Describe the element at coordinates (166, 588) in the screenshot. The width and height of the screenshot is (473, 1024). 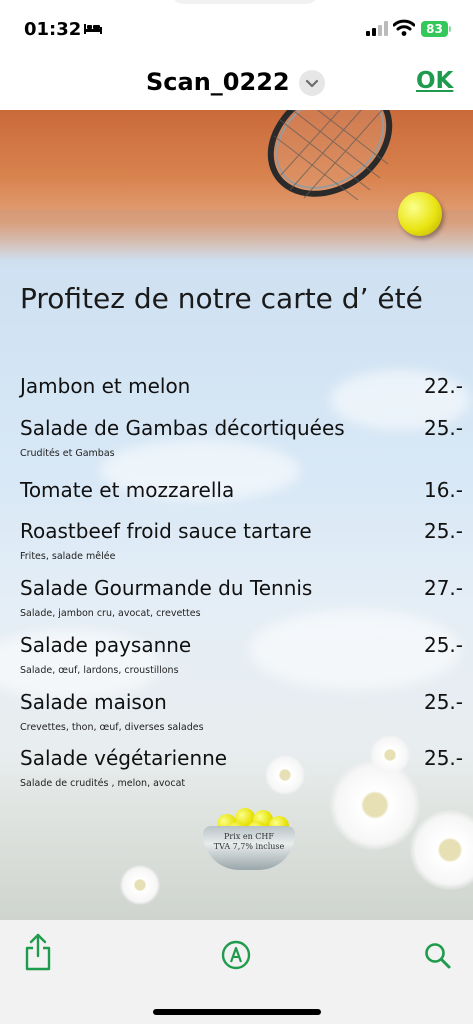
I see `menu-item-name: Salade Gourmande du Tennis` at that location.